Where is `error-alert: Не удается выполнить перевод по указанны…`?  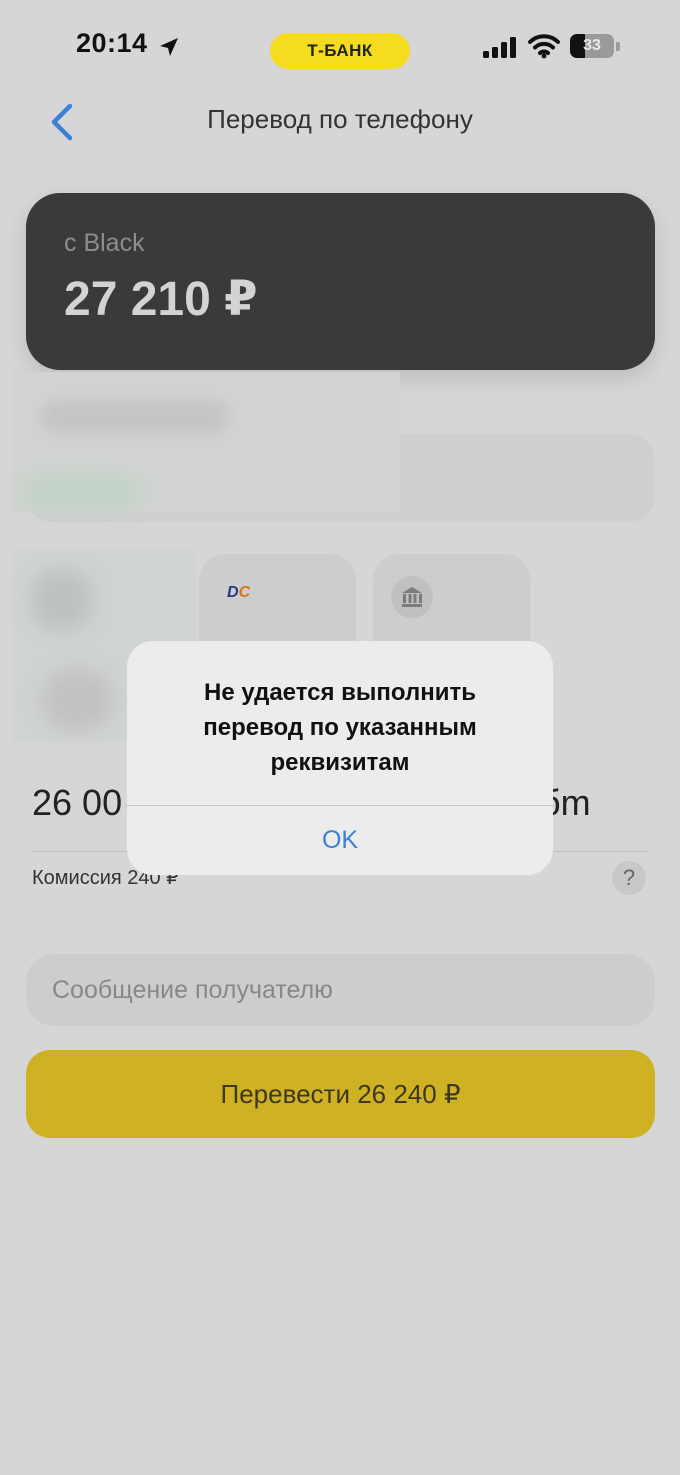 error-alert: Не удается выполнить перевод по указанны… is located at coordinates (340, 758).